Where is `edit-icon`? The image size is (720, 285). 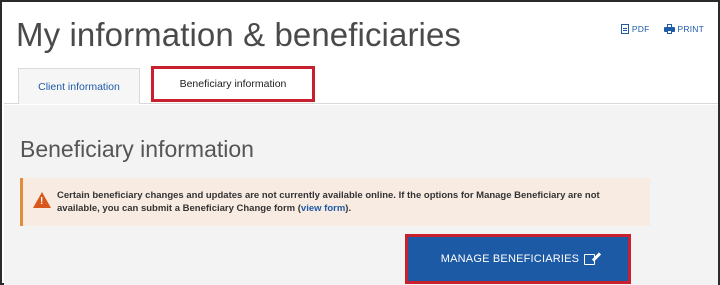
edit-icon is located at coordinates (590, 259).